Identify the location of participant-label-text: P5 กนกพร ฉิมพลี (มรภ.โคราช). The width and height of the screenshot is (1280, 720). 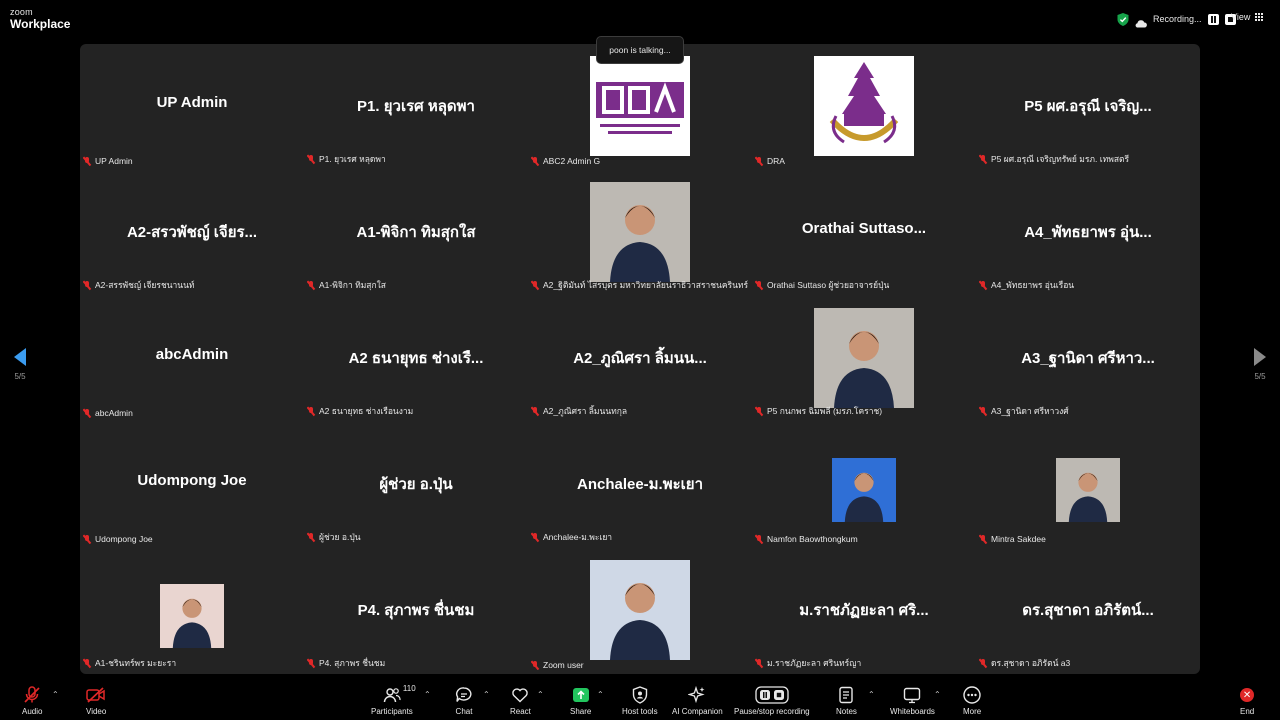
(825, 411).